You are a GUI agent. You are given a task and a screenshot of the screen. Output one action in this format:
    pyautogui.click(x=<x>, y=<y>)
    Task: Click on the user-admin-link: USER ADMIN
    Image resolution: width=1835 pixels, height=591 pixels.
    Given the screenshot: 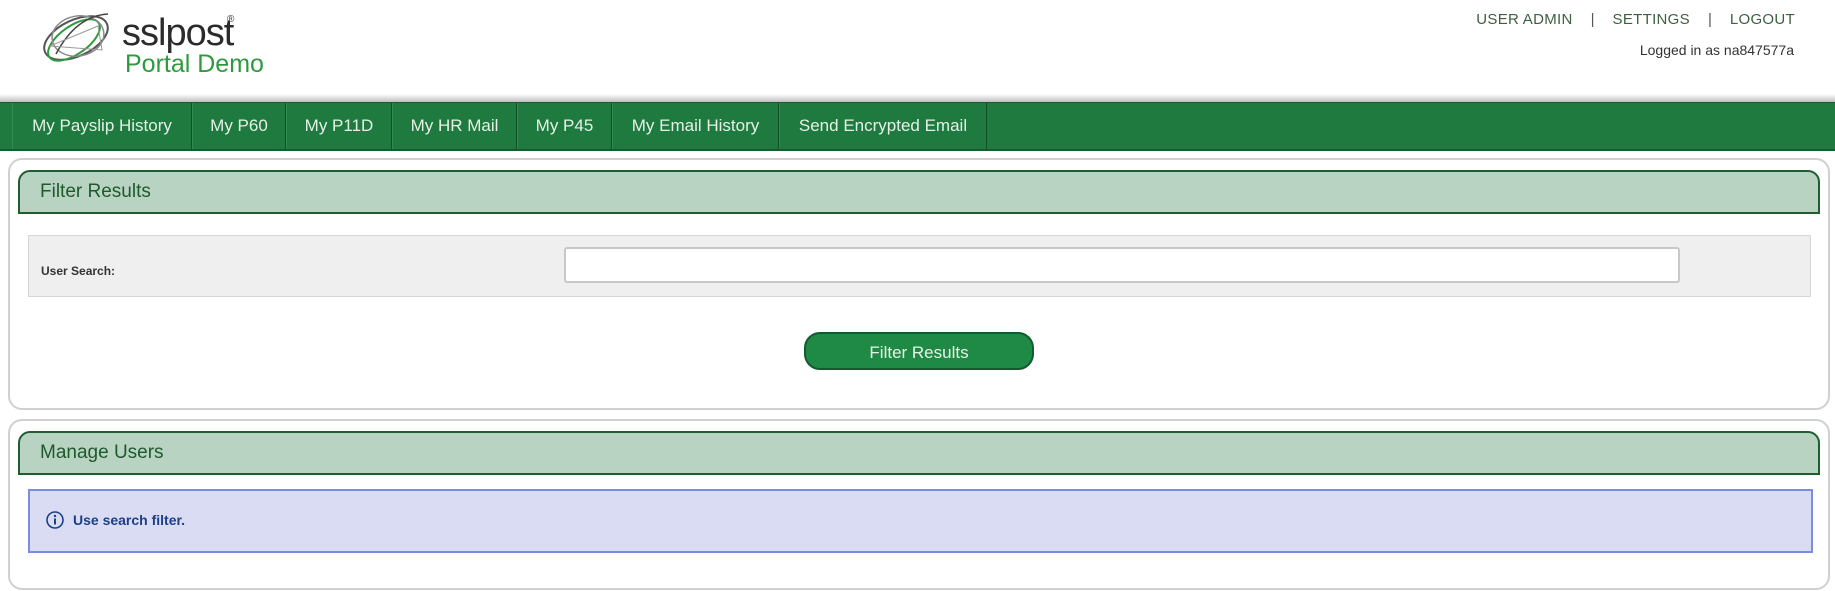 What is the action you would take?
    pyautogui.click(x=1524, y=19)
    